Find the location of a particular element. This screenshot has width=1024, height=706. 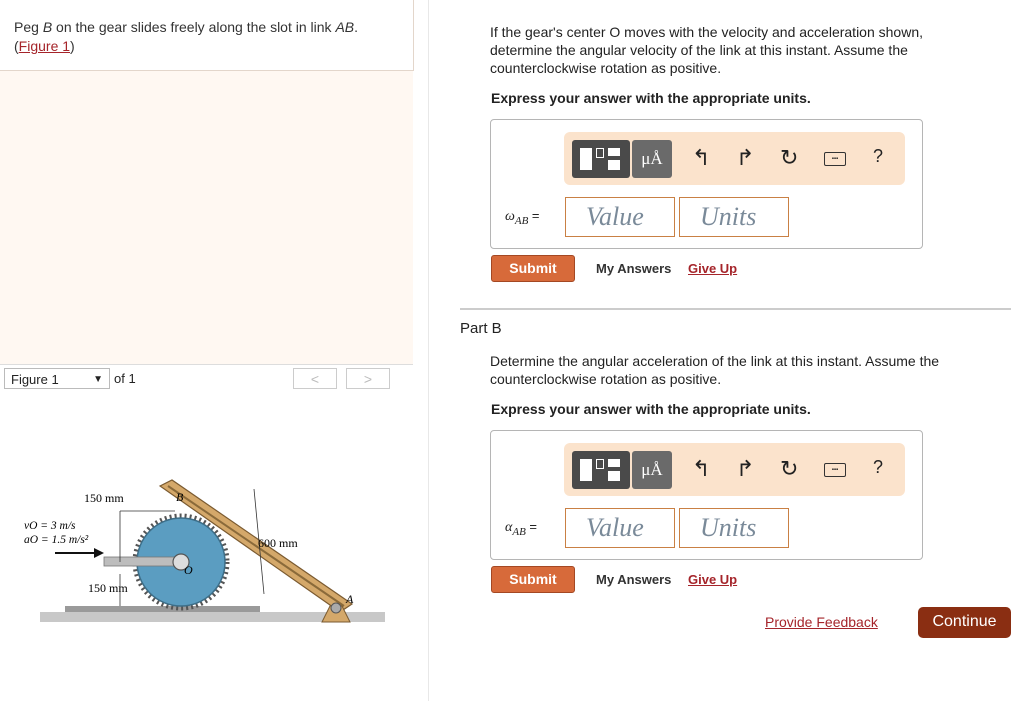

part-b-title: Part B is located at coordinates (481, 329).